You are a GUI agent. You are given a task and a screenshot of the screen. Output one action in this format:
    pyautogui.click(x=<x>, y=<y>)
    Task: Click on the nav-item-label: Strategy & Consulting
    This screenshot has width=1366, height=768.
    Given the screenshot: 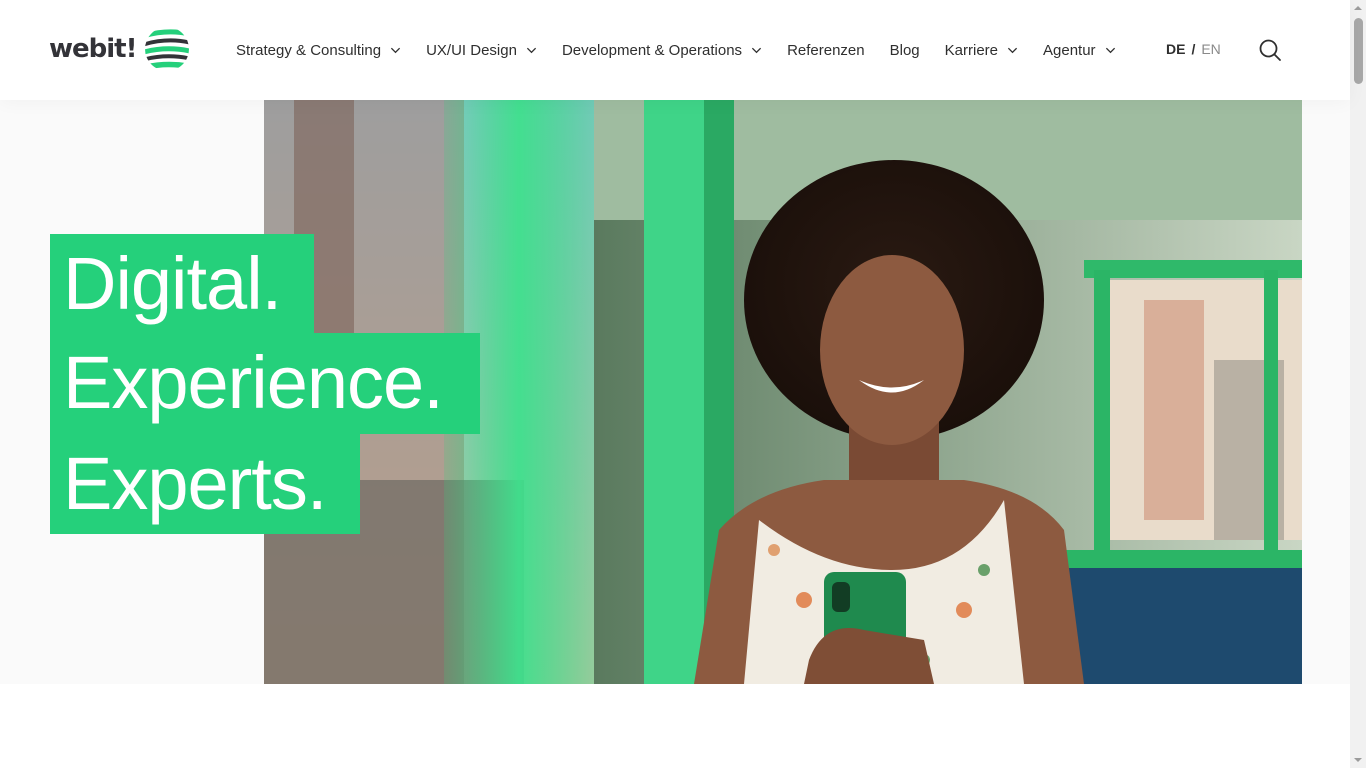 What is the action you would take?
    pyautogui.click(x=309, y=50)
    